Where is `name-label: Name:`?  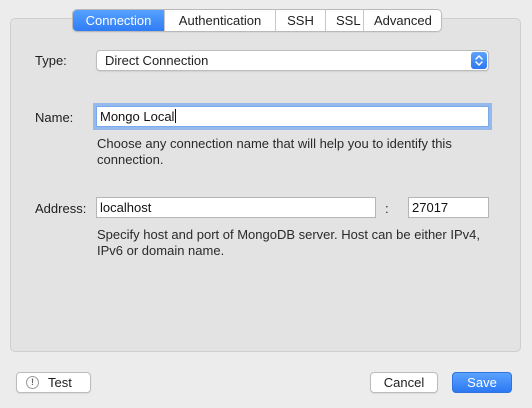
name-label: Name: is located at coordinates (54, 117).